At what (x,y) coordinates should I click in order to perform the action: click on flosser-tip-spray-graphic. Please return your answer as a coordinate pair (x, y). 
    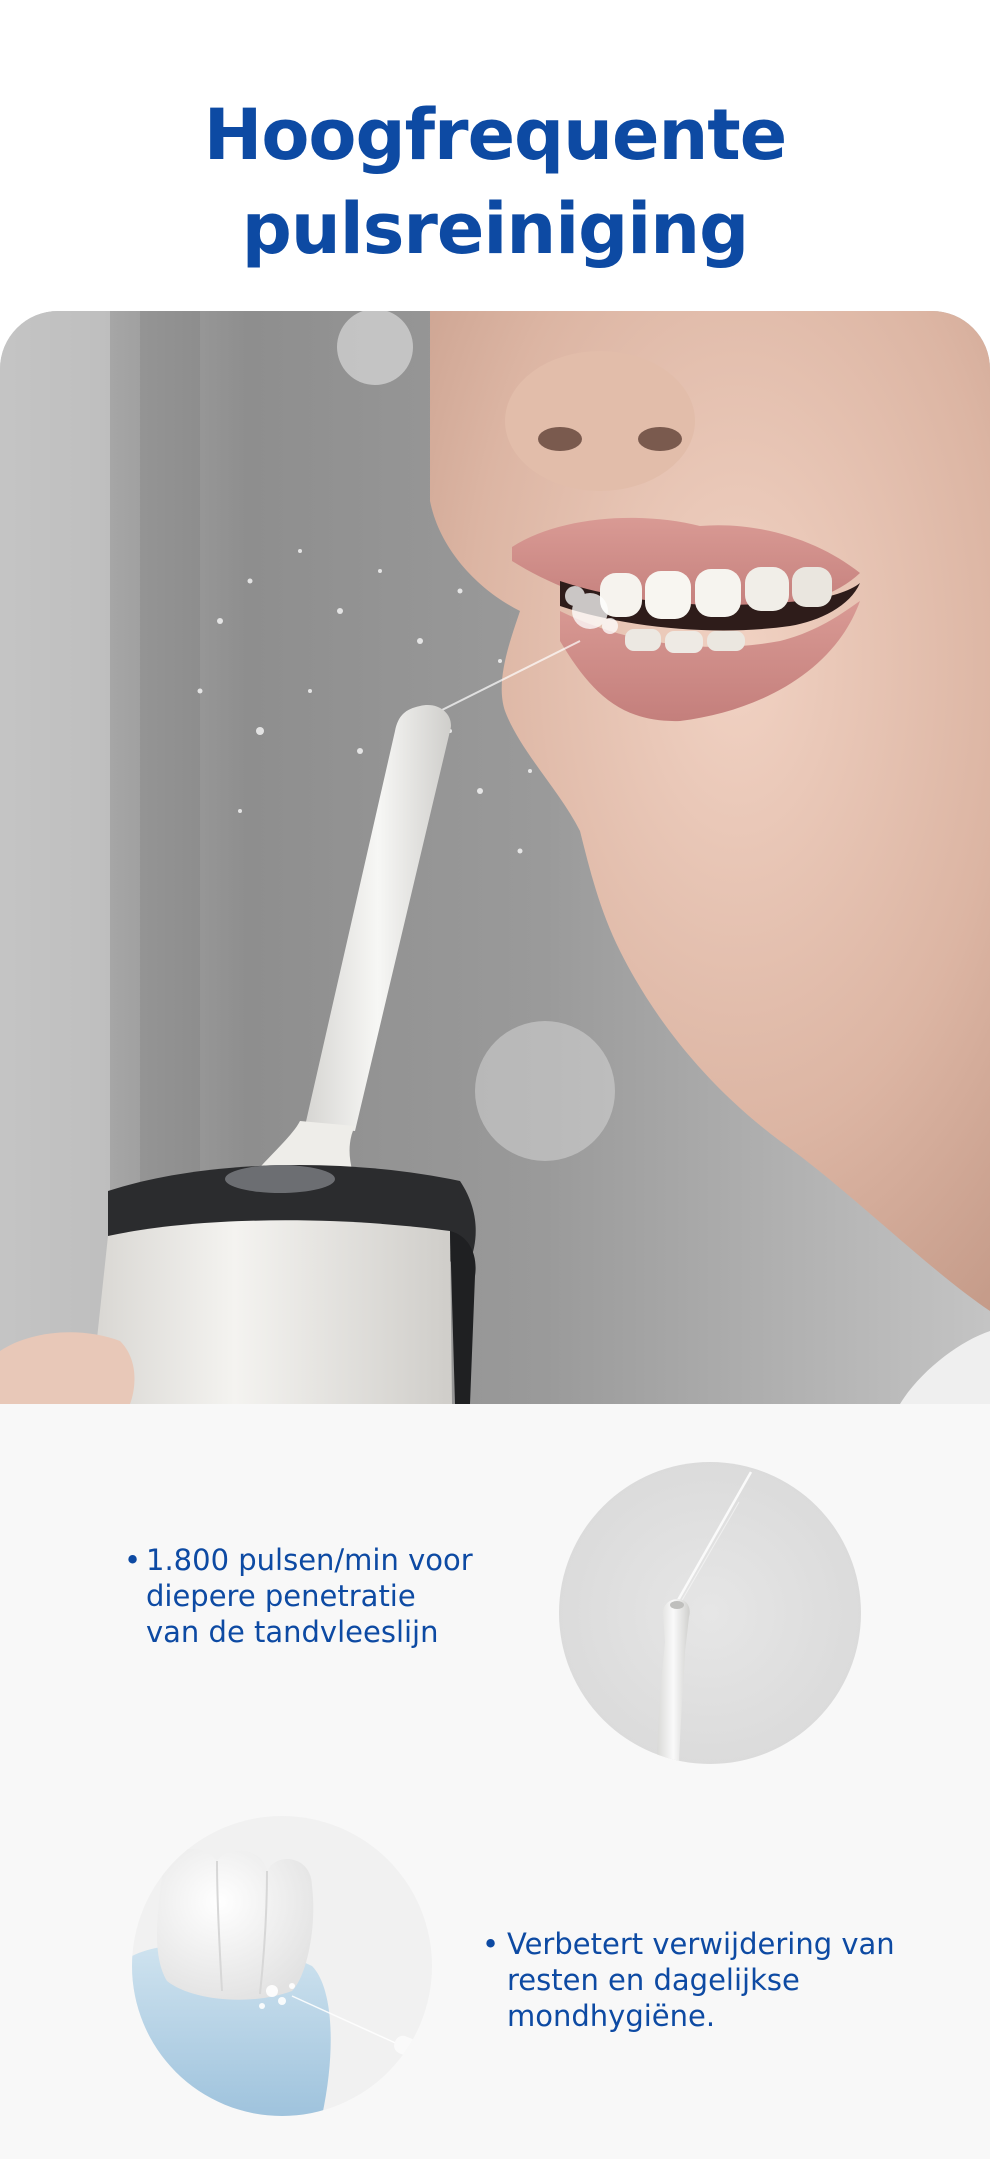
    Looking at the image, I should click on (710, 1613).